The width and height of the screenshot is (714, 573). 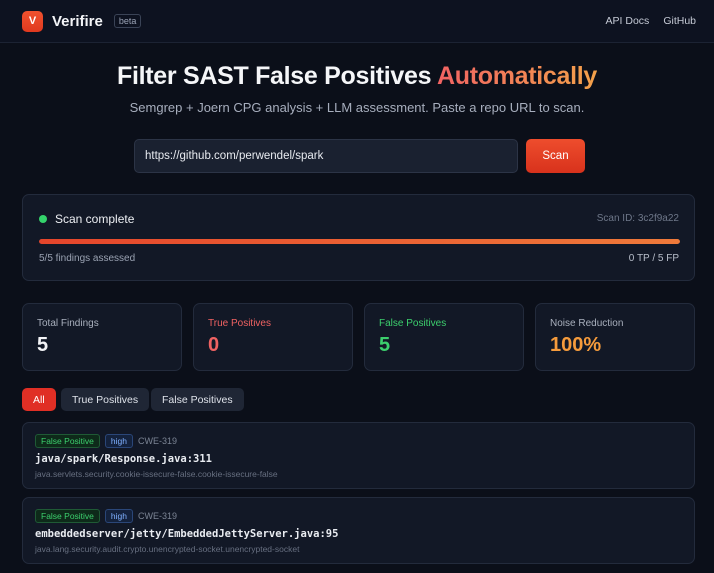 What do you see at coordinates (68, 323) in the screenshot?
I see `stat-label: Total Findings` at bounding box center [68, 323].